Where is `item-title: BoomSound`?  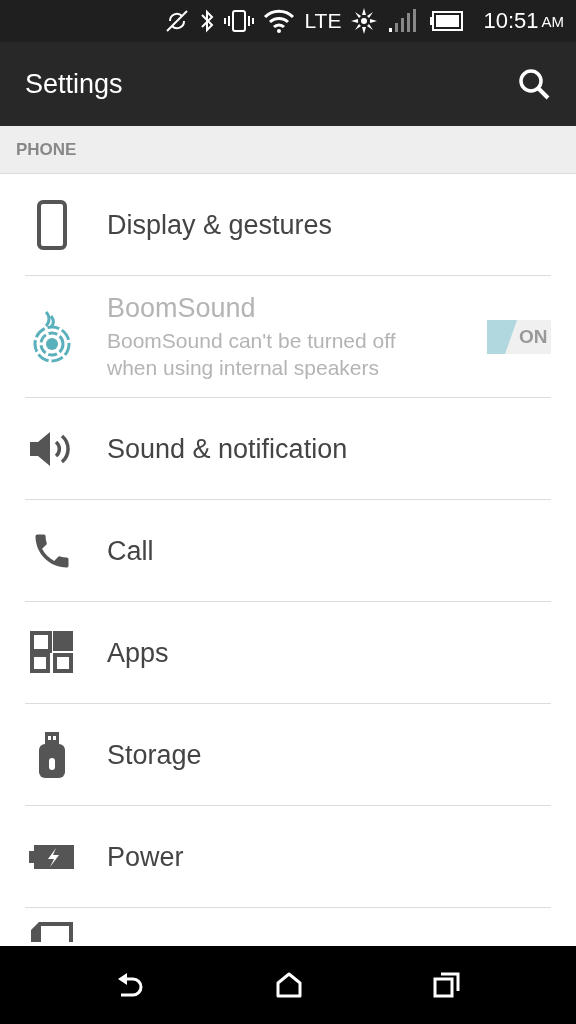
item-title: BoomSound is located at coordinates (182, 309).